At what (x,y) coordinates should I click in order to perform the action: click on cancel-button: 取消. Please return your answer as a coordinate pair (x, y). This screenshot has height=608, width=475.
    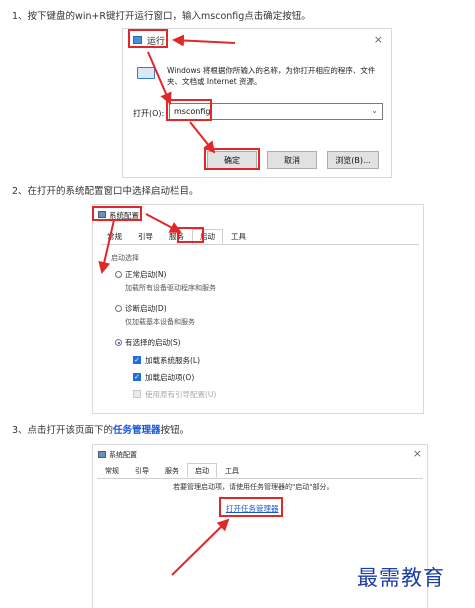
    Looking at the image, I should click on (292, 160).